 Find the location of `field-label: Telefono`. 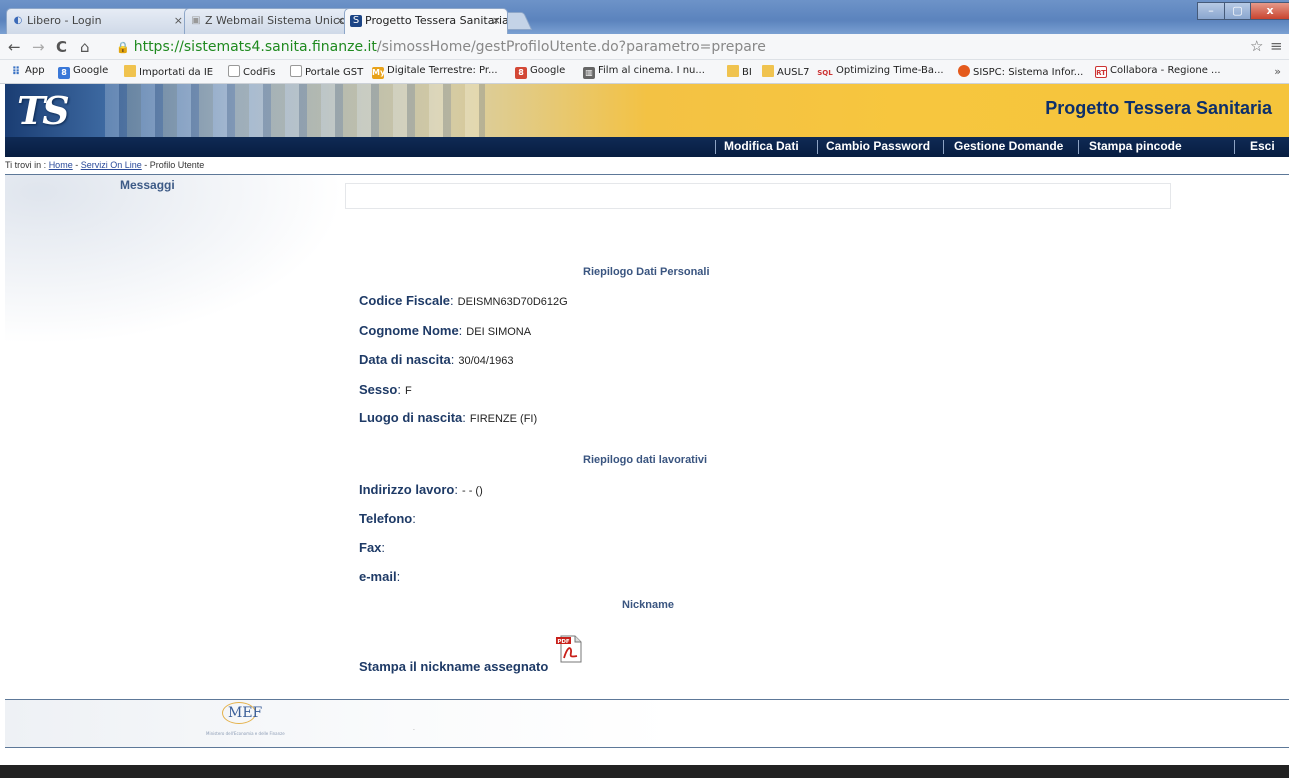

field-label: Telefono is located at coordinates (386, 518).